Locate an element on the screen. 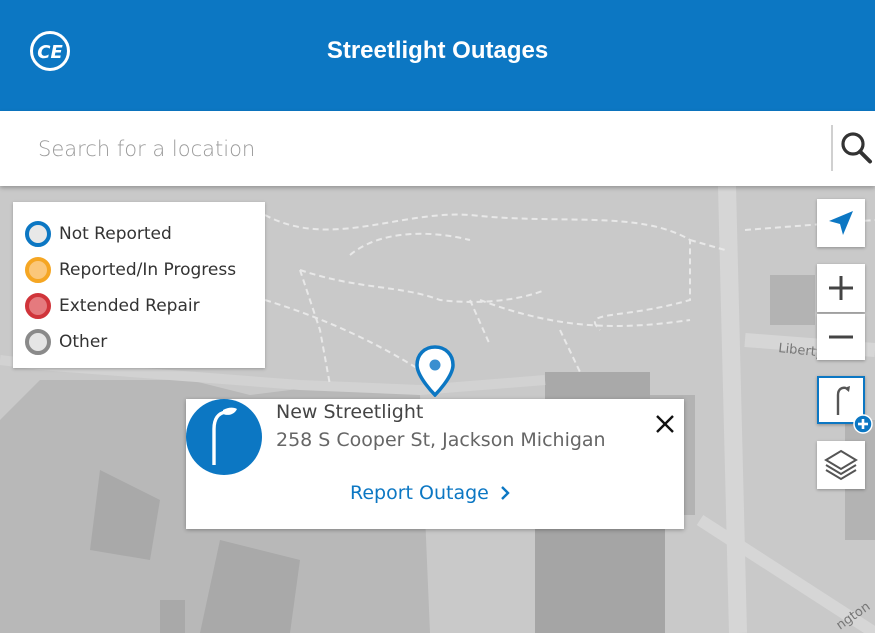 The width and height of the screenshot is (875, 633). layers-icon is located at coordinates (841, 465).